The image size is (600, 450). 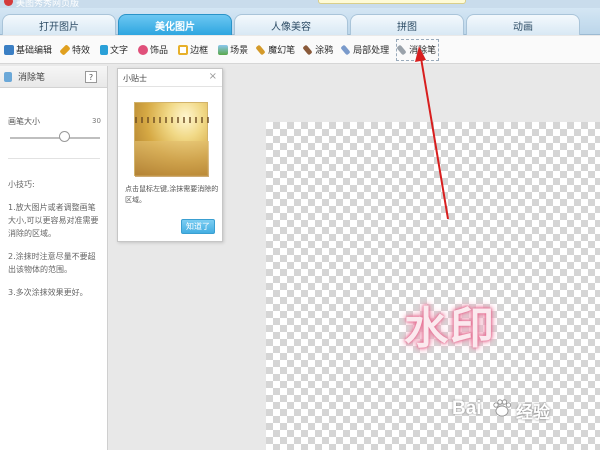 I want to click on close-icon: ×, so click(x=213, y=76).